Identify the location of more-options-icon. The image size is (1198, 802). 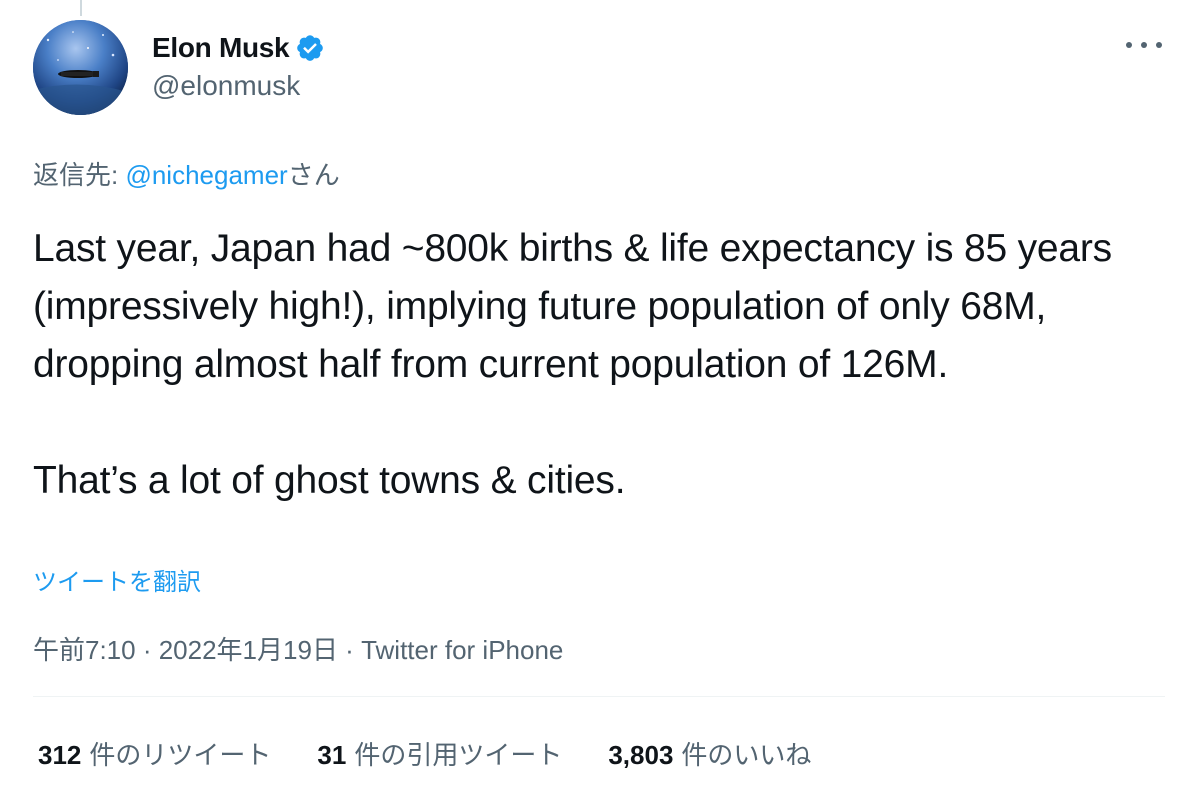
(1144, 45).